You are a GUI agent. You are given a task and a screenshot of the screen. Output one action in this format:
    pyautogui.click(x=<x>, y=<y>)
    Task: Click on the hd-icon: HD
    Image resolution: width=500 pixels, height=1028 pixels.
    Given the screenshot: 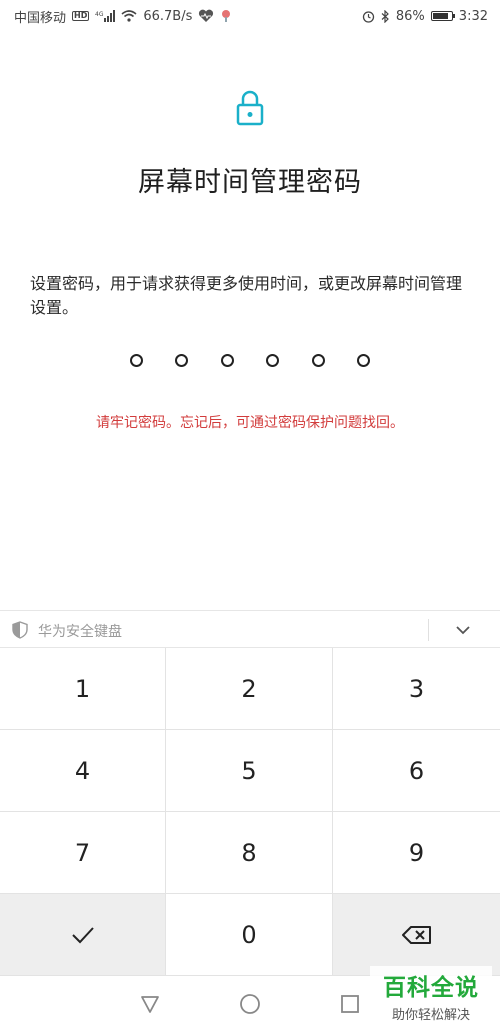 What is the action you would take?
    pyautogui.click(x=81, y=16)
    